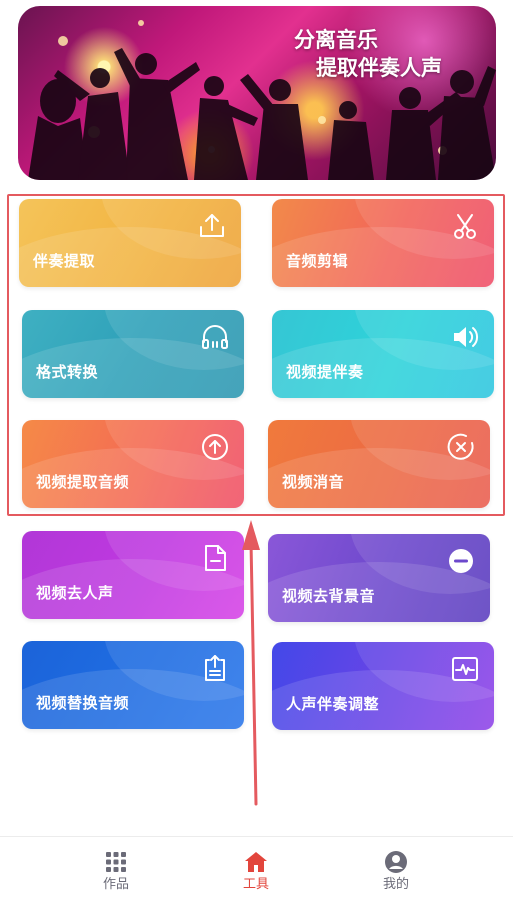  What do you see at coordinates (461, 561) in the screenshot?
I see `minus-circle-icon` at bounding box center [461, 561].